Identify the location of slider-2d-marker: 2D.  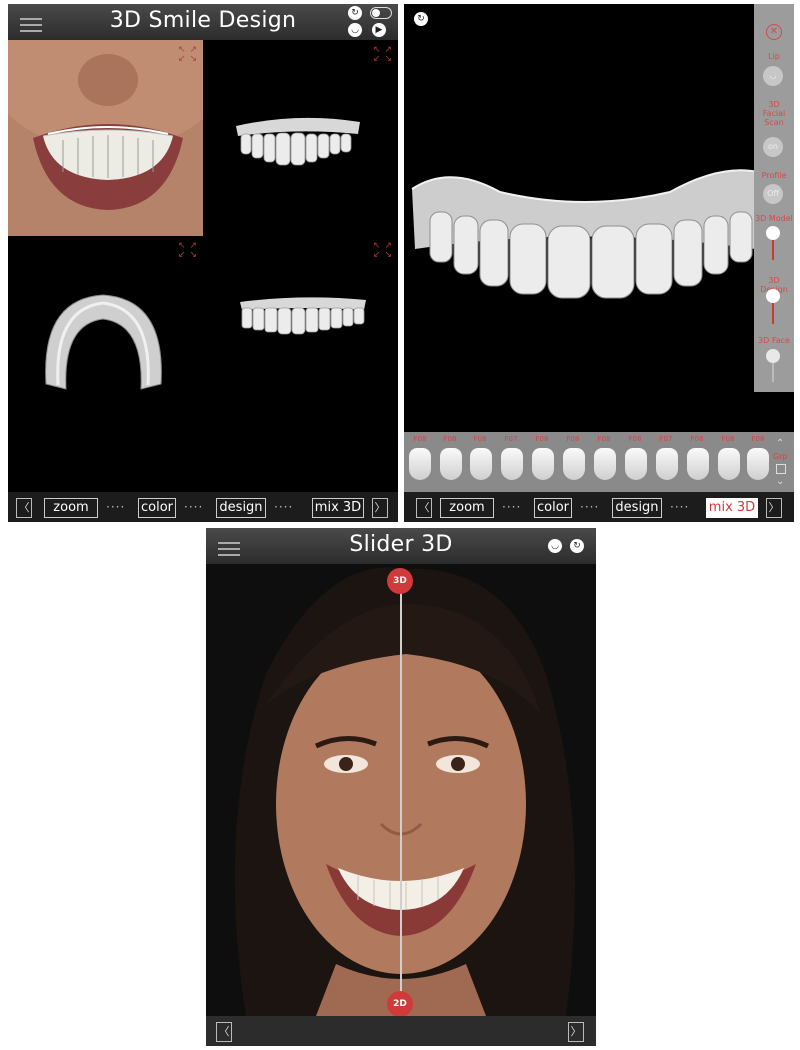
(400, 1004).